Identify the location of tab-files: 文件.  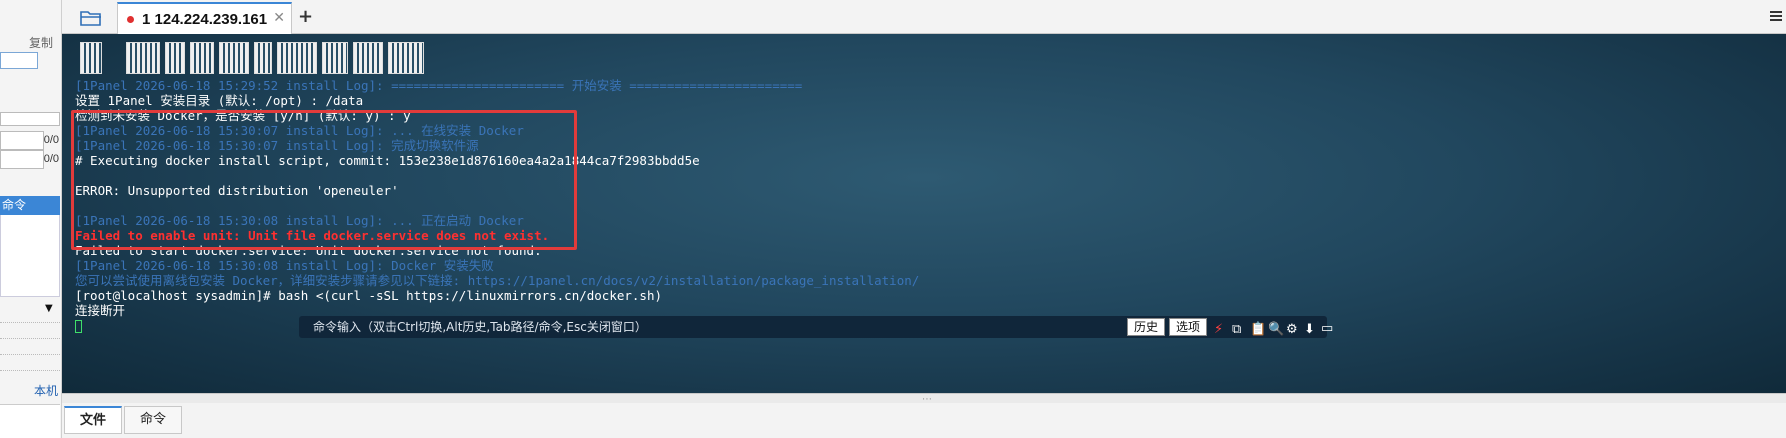
(93, 420).